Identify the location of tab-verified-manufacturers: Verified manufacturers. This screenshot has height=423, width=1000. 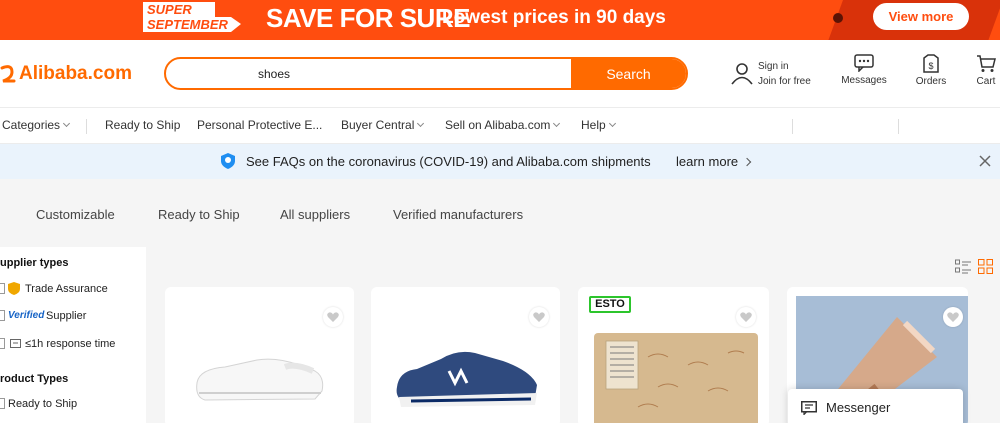
(458, 214).